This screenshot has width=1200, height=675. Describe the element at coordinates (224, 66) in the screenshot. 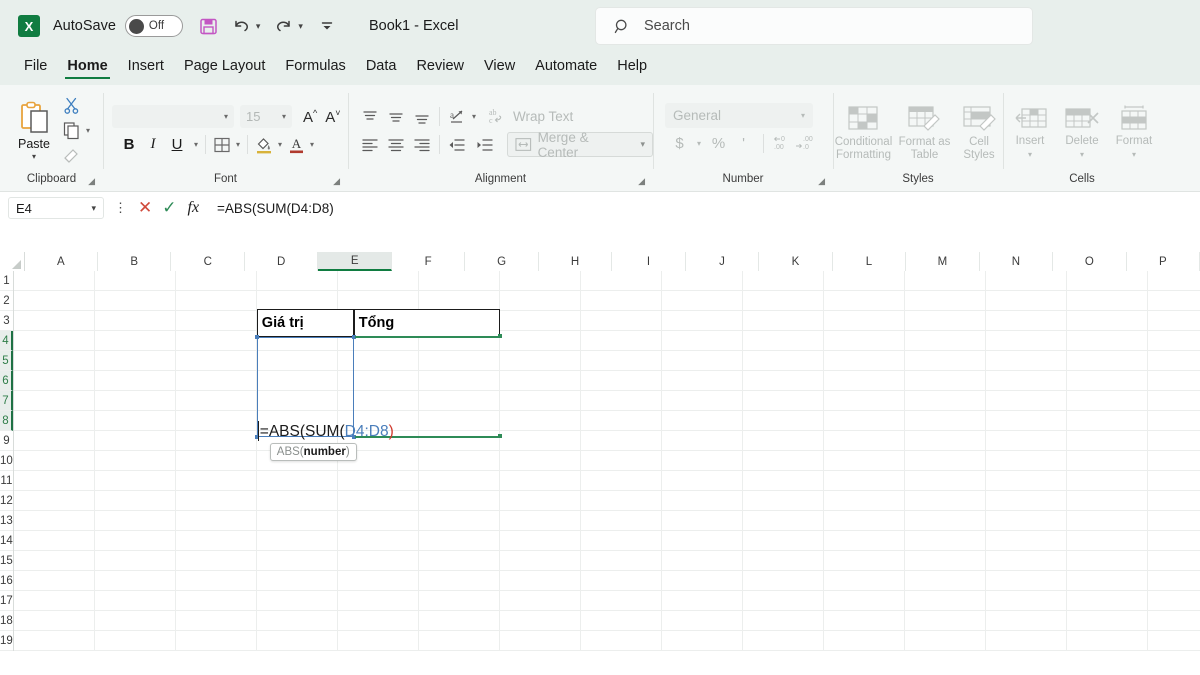

I see `tab-page-layout: Page Layout` at that location.